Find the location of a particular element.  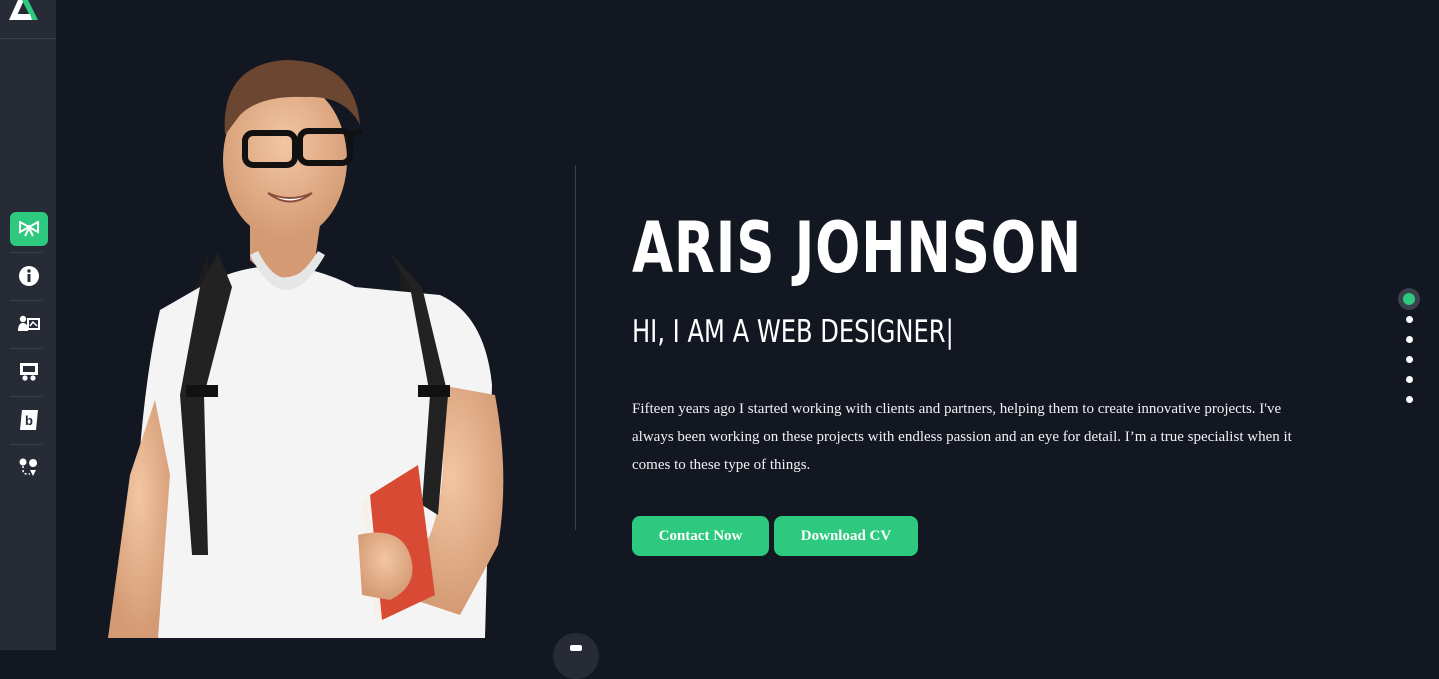

nav-resume is located at coordinates (29, 324).